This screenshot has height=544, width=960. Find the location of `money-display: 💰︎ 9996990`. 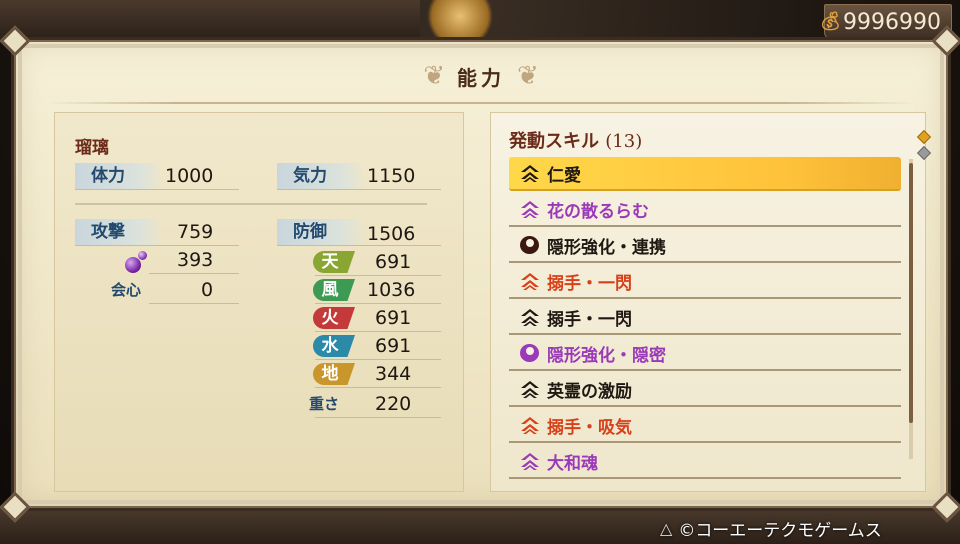

money-display: 💰︎ 9996990 is located at coordinates (885, 22).